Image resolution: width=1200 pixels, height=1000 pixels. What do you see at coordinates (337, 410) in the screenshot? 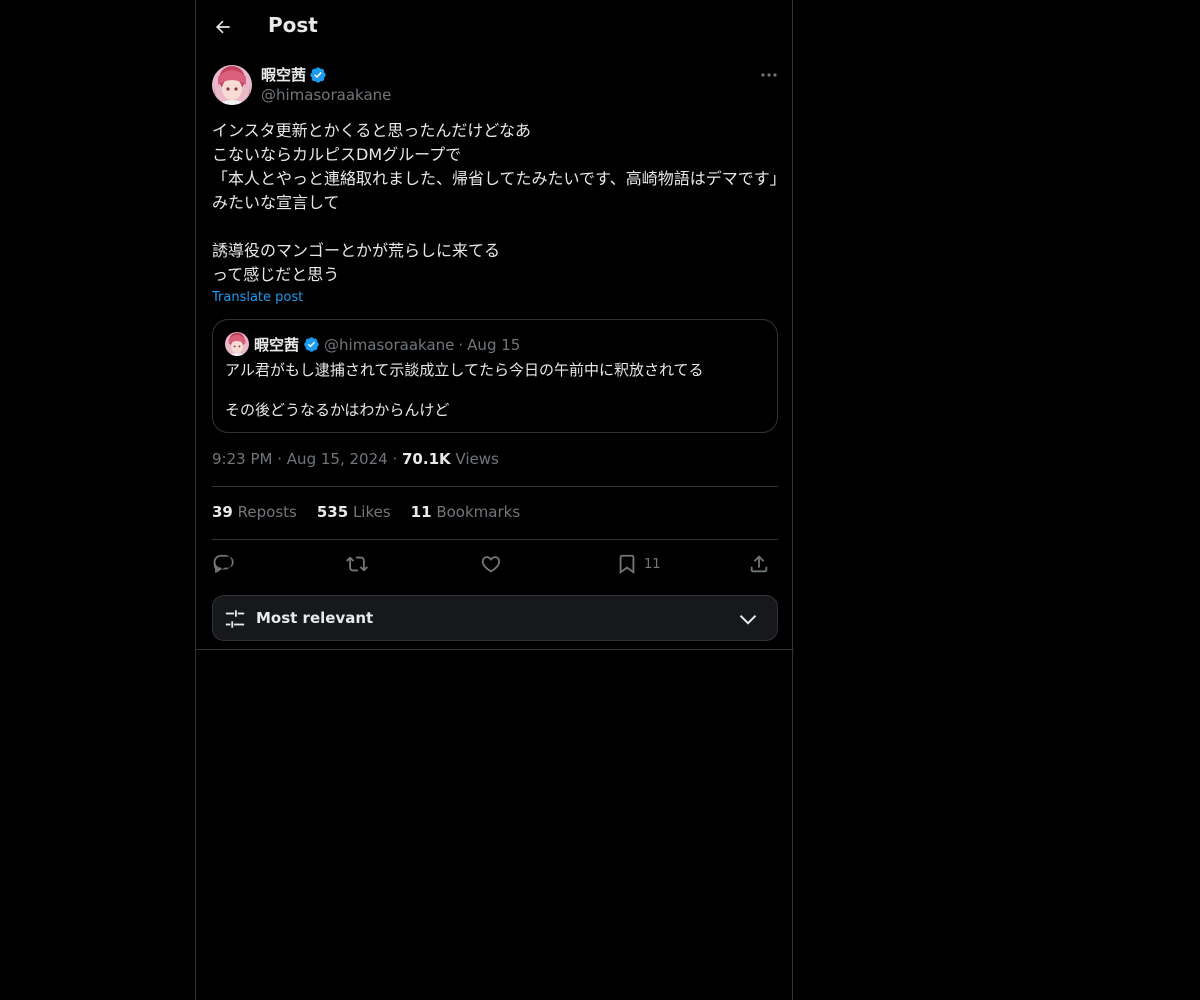
I see `quote-line: その後どうなるかはわからんけど` at bounding box center [337, 410].